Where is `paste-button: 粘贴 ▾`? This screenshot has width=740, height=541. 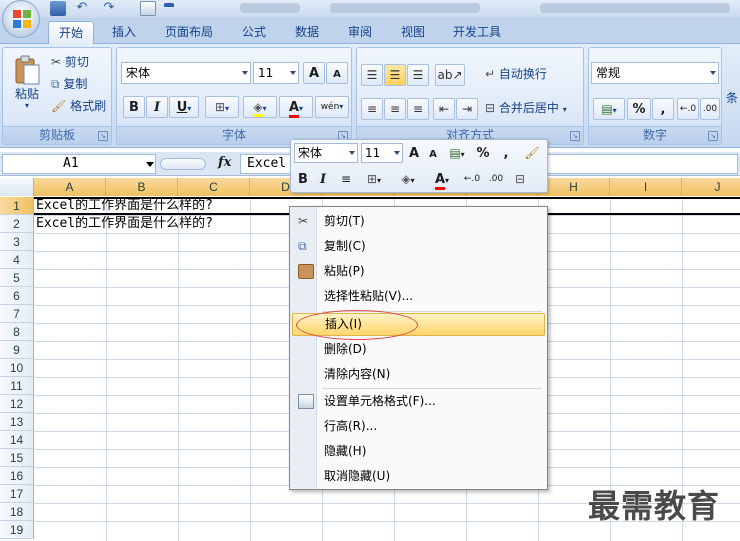 paste-button: 粘贴 ▾ is located at coordinates (27, 87).